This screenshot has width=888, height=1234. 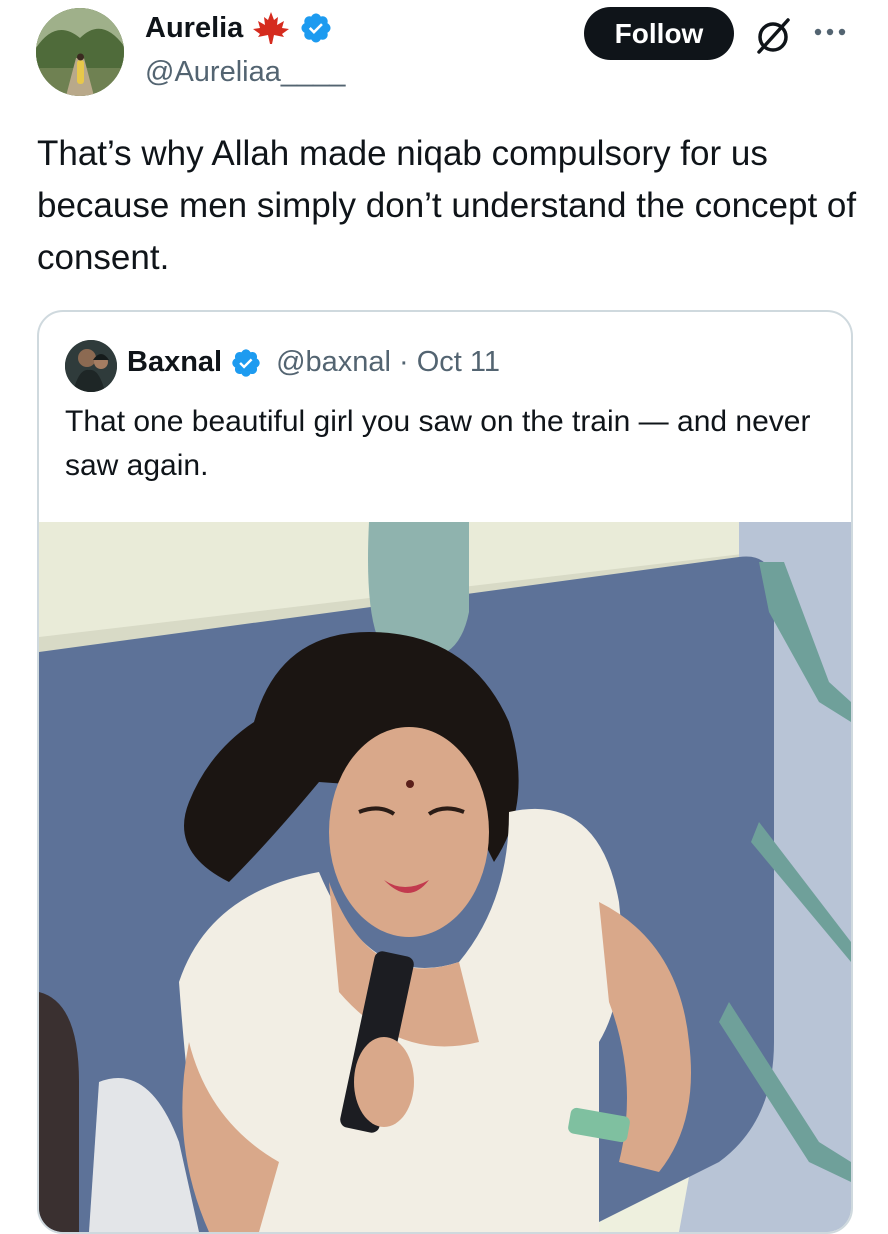 What do you see at coordinates (271, 28) in the screenshot?
I see `maple-leaf-icon` at bounding box center [271, 28].